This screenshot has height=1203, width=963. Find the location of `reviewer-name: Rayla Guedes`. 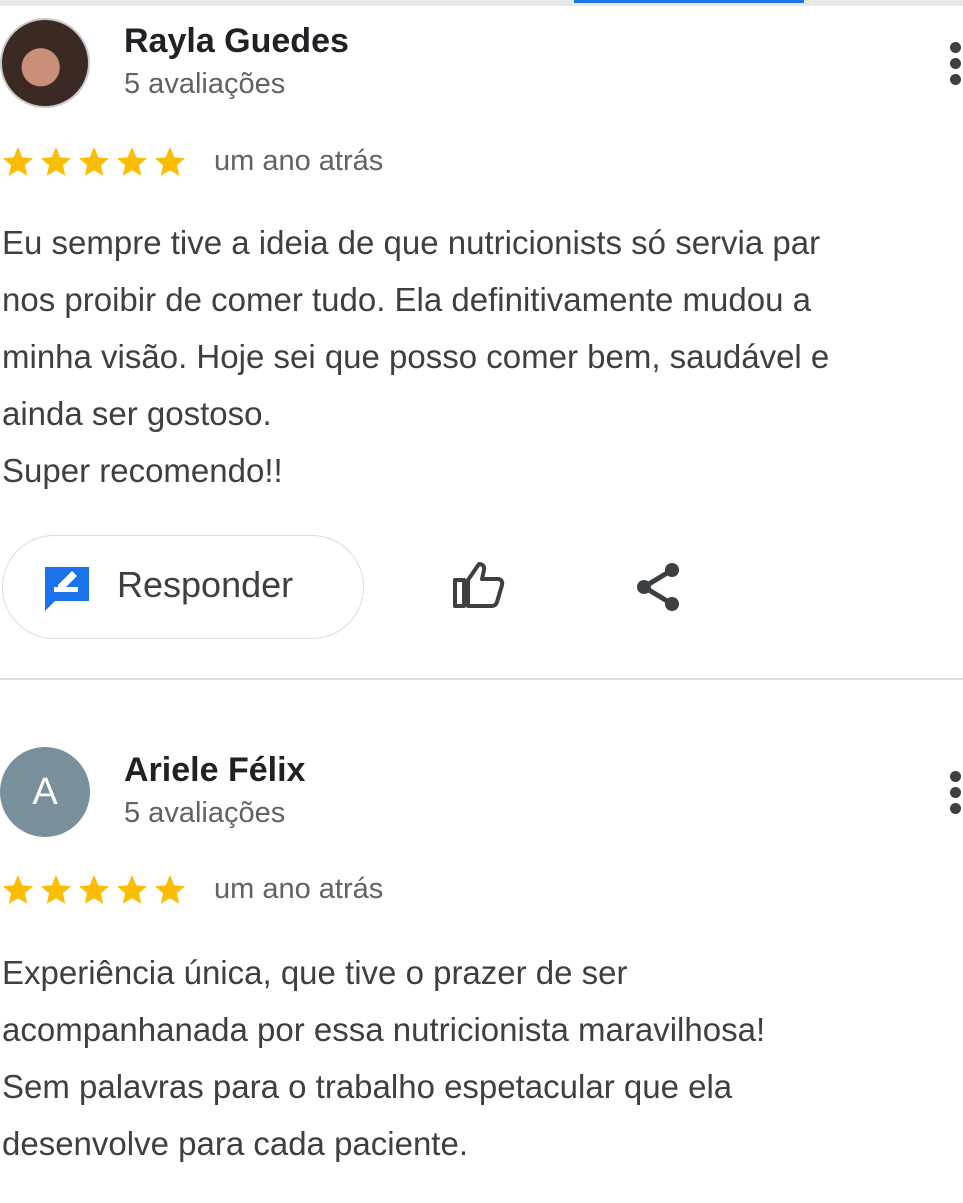

reviewer-name: Rayla Guedes is located at coordinates (236, 41).